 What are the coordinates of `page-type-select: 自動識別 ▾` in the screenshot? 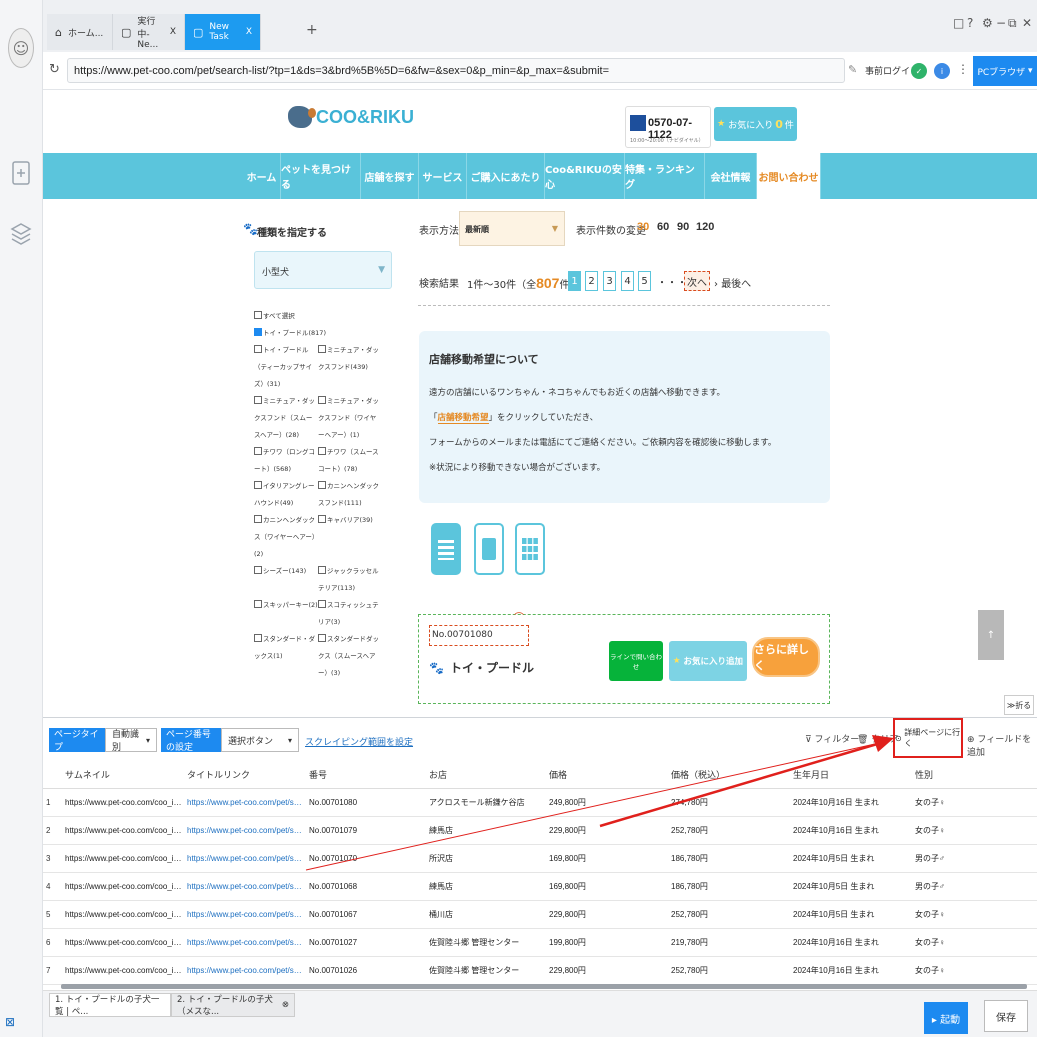 It's located at (131, 740).